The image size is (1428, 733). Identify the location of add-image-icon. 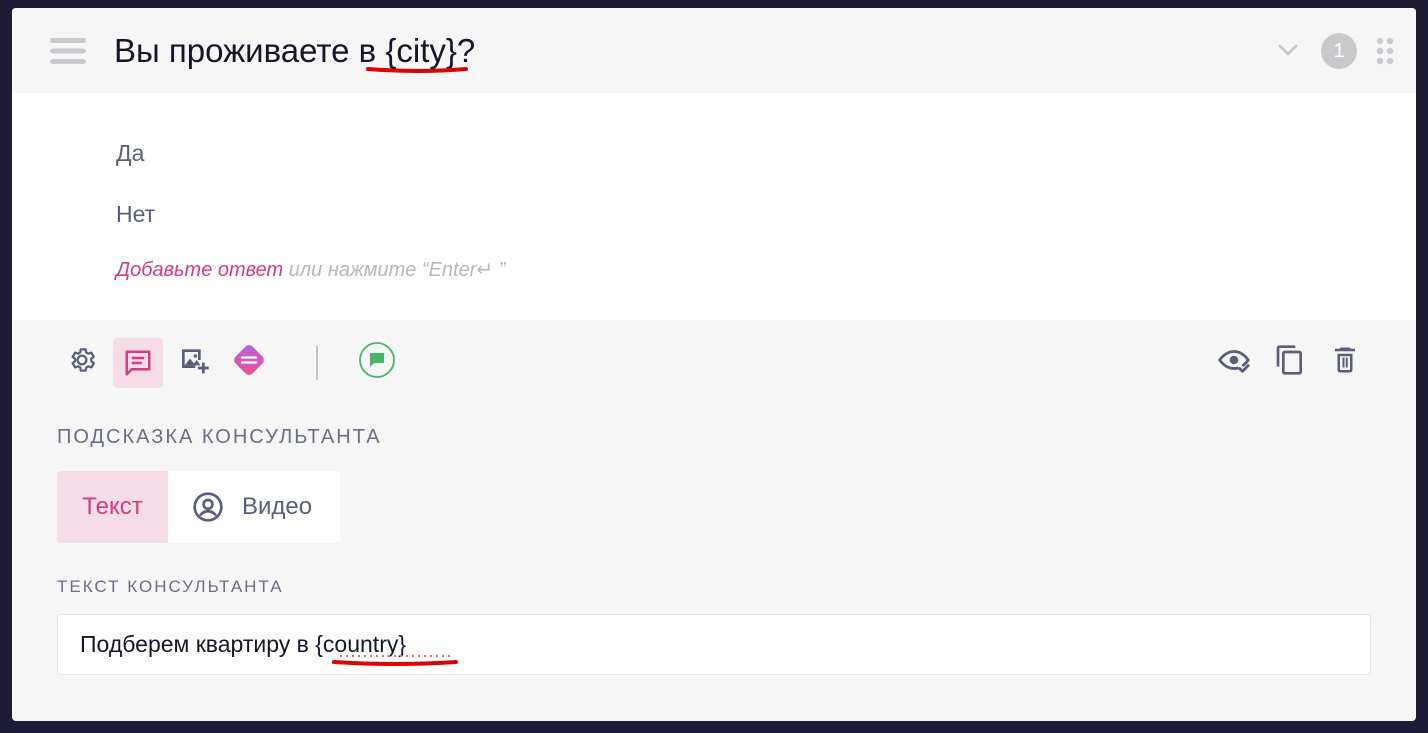
(195, 361).